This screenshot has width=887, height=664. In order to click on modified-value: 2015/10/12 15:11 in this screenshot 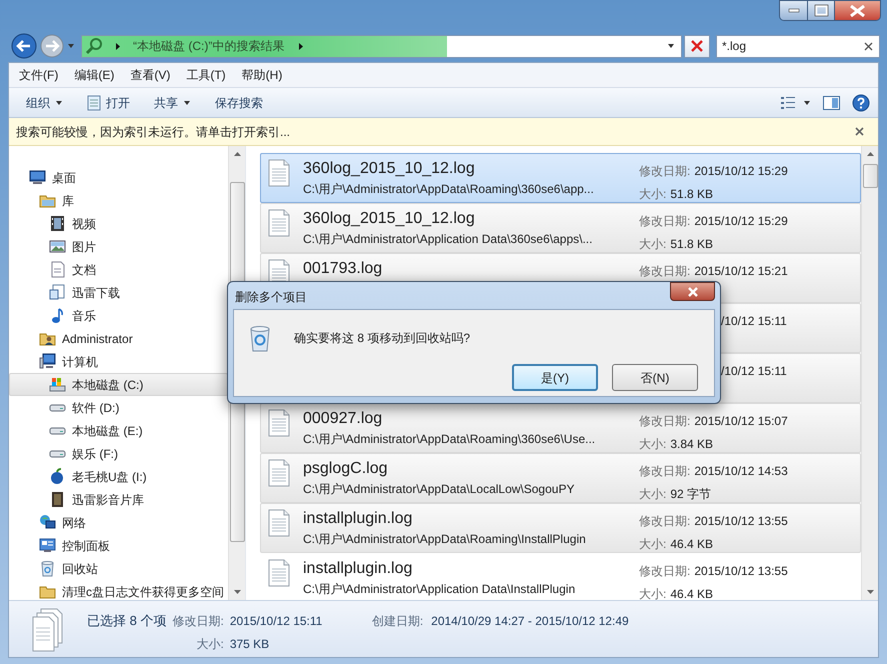, I will do `click(277, 621)`.